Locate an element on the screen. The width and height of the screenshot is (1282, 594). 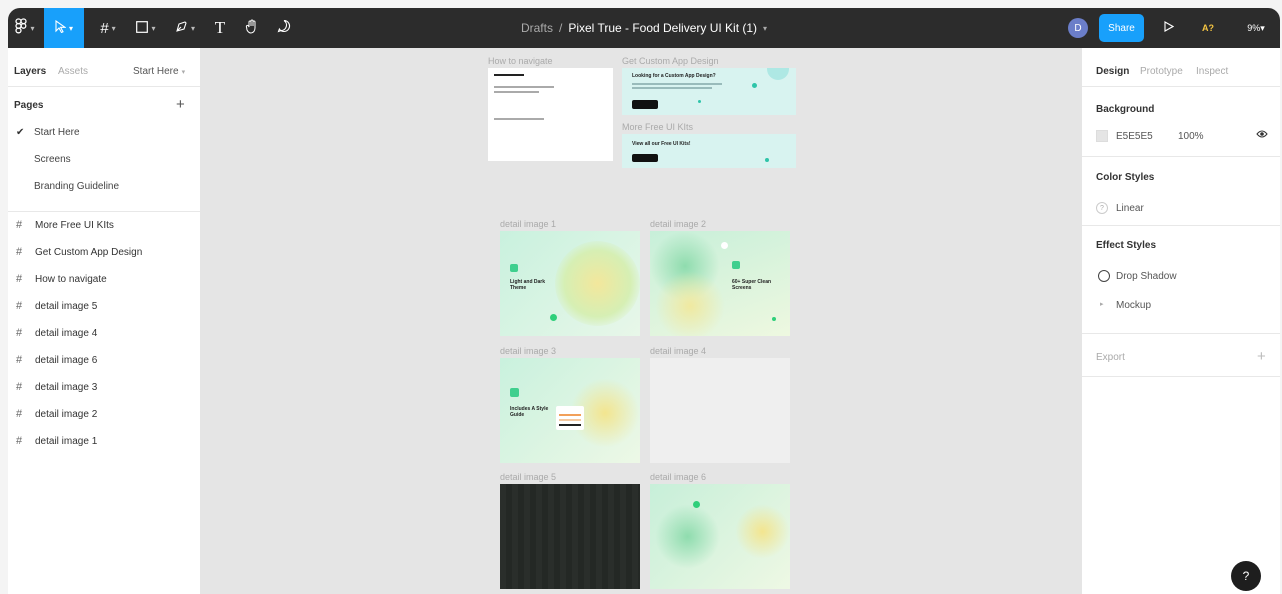
page-item-start-here: Start Here is located at coordinates (57, 132).